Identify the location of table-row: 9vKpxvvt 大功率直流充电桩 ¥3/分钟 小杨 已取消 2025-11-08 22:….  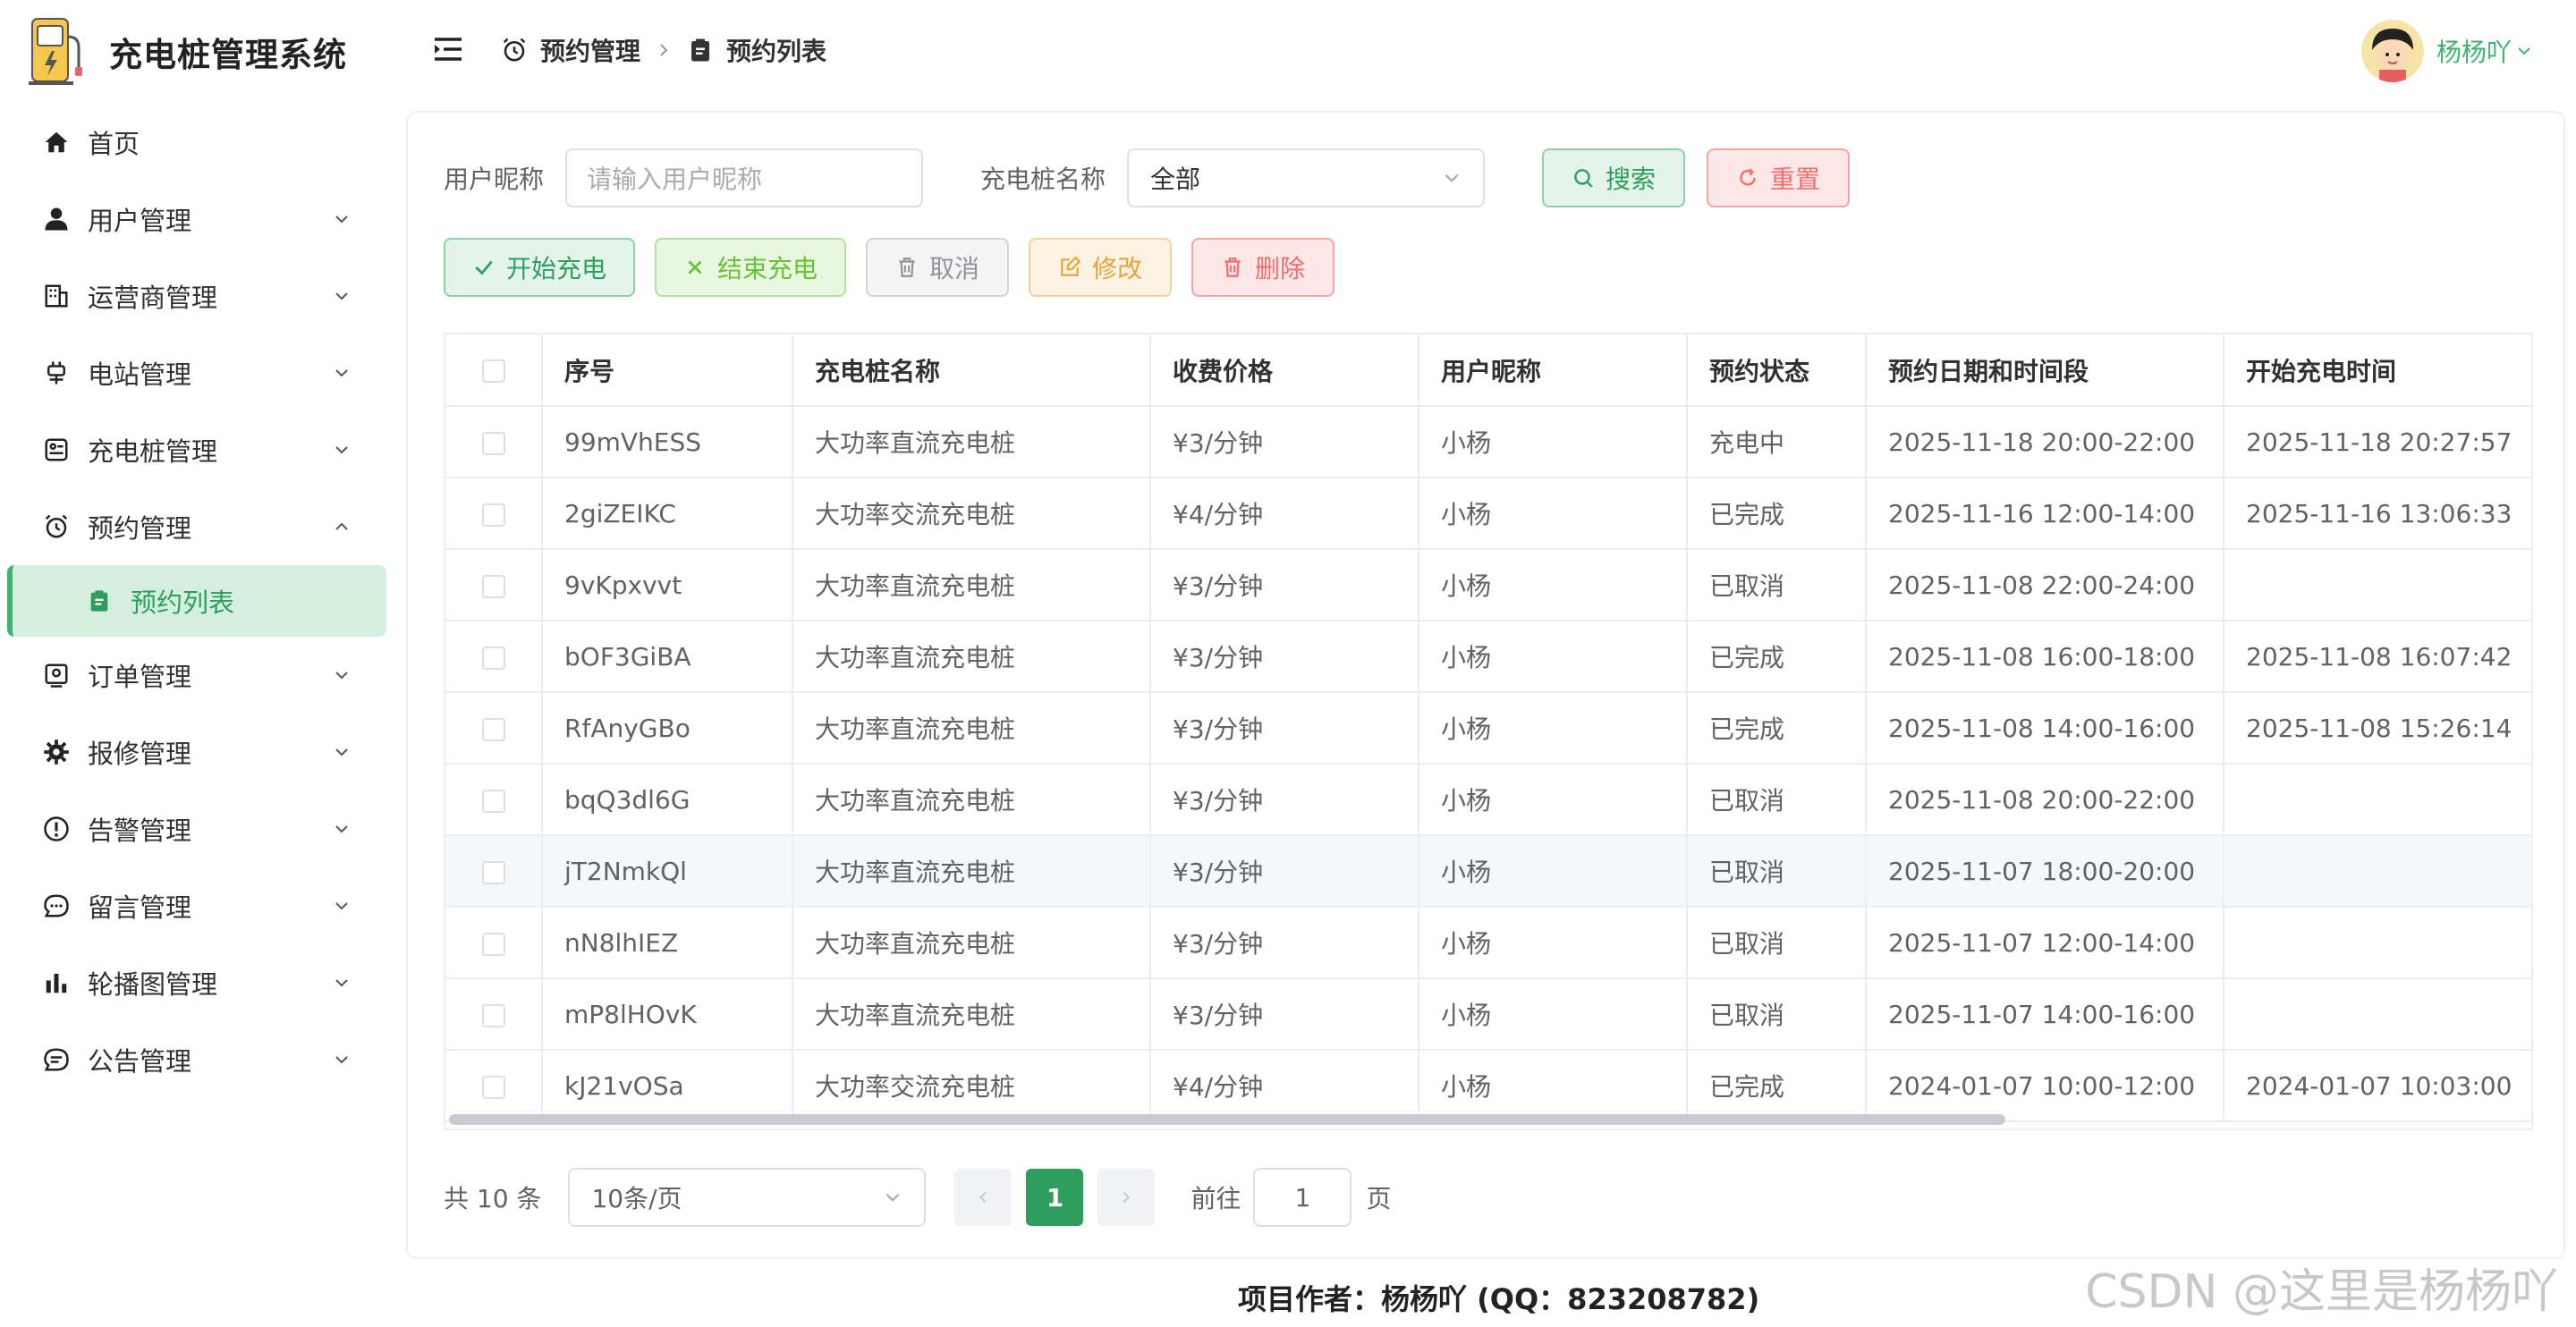
(1488, 585).